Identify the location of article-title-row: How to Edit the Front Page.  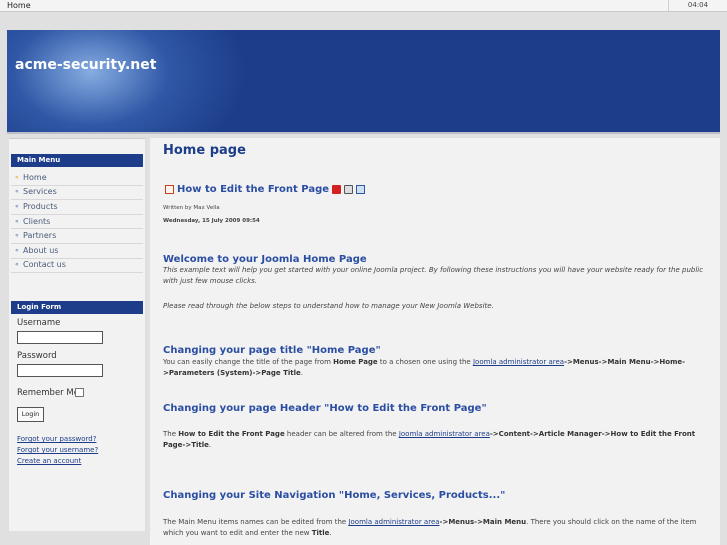
(265, 189).